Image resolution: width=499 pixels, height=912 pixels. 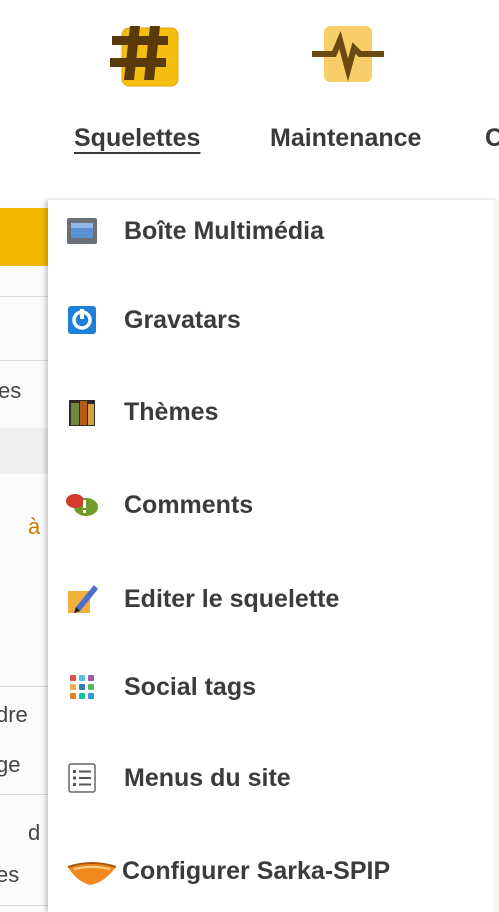 What do you see at coordinates (274, 687) in the screenshot?
I see `menu-item-social-tags: Social tags` at bounding box center [274, 687].